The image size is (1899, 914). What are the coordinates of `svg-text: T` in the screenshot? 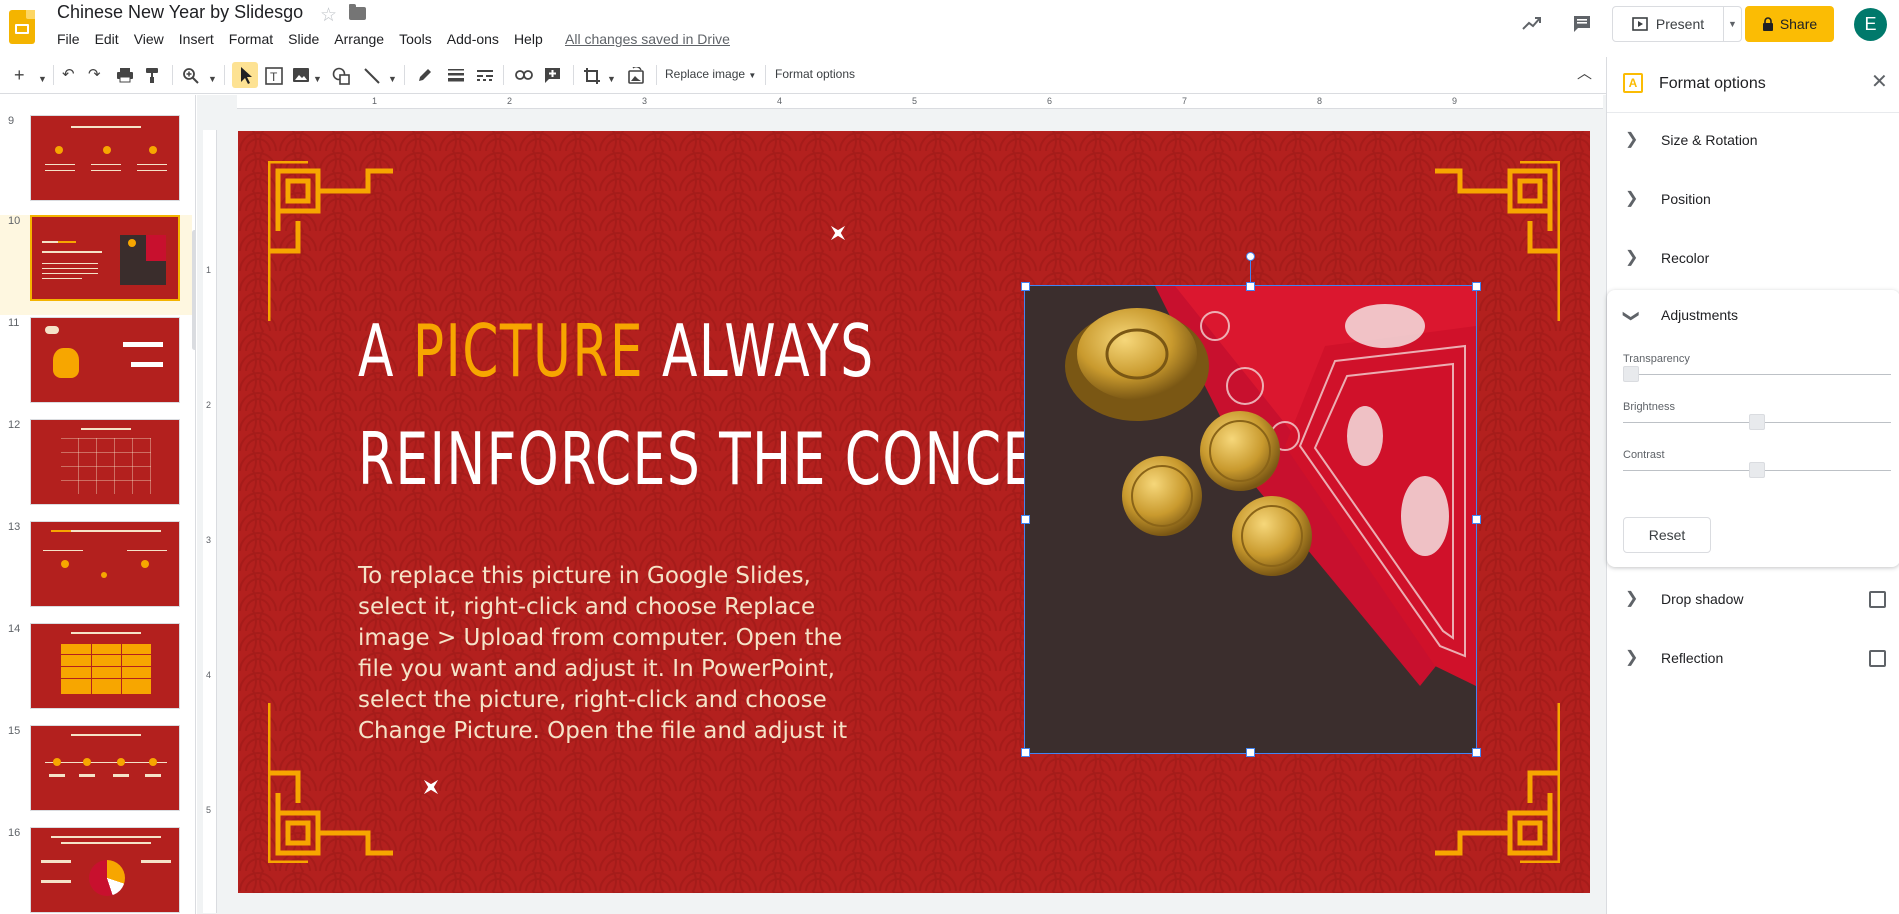 It's located at (274, 77).